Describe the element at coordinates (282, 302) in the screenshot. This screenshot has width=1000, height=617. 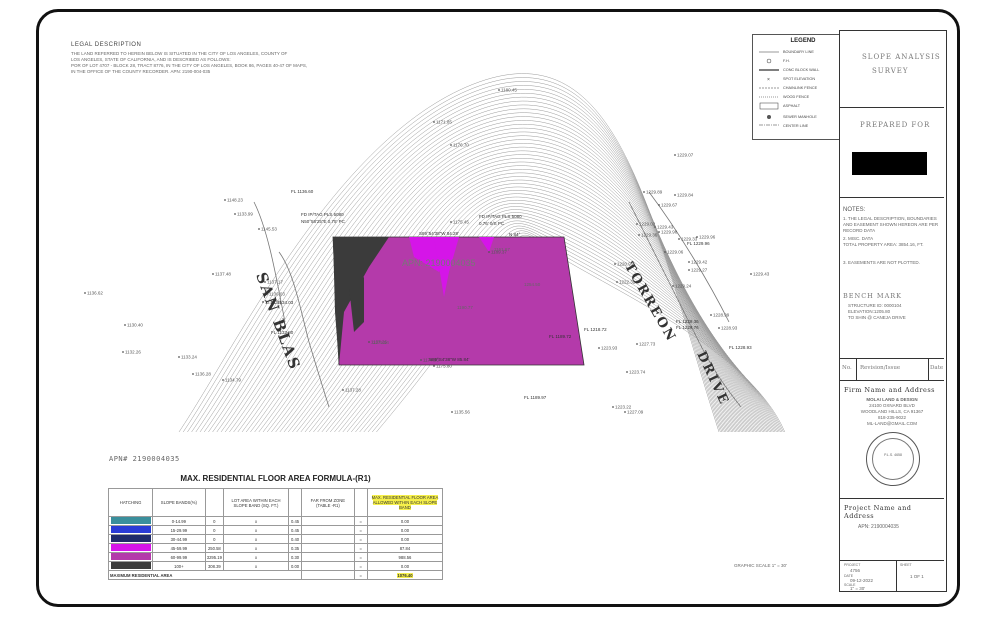
I see `fl-label: FL 1134.03` at that location.